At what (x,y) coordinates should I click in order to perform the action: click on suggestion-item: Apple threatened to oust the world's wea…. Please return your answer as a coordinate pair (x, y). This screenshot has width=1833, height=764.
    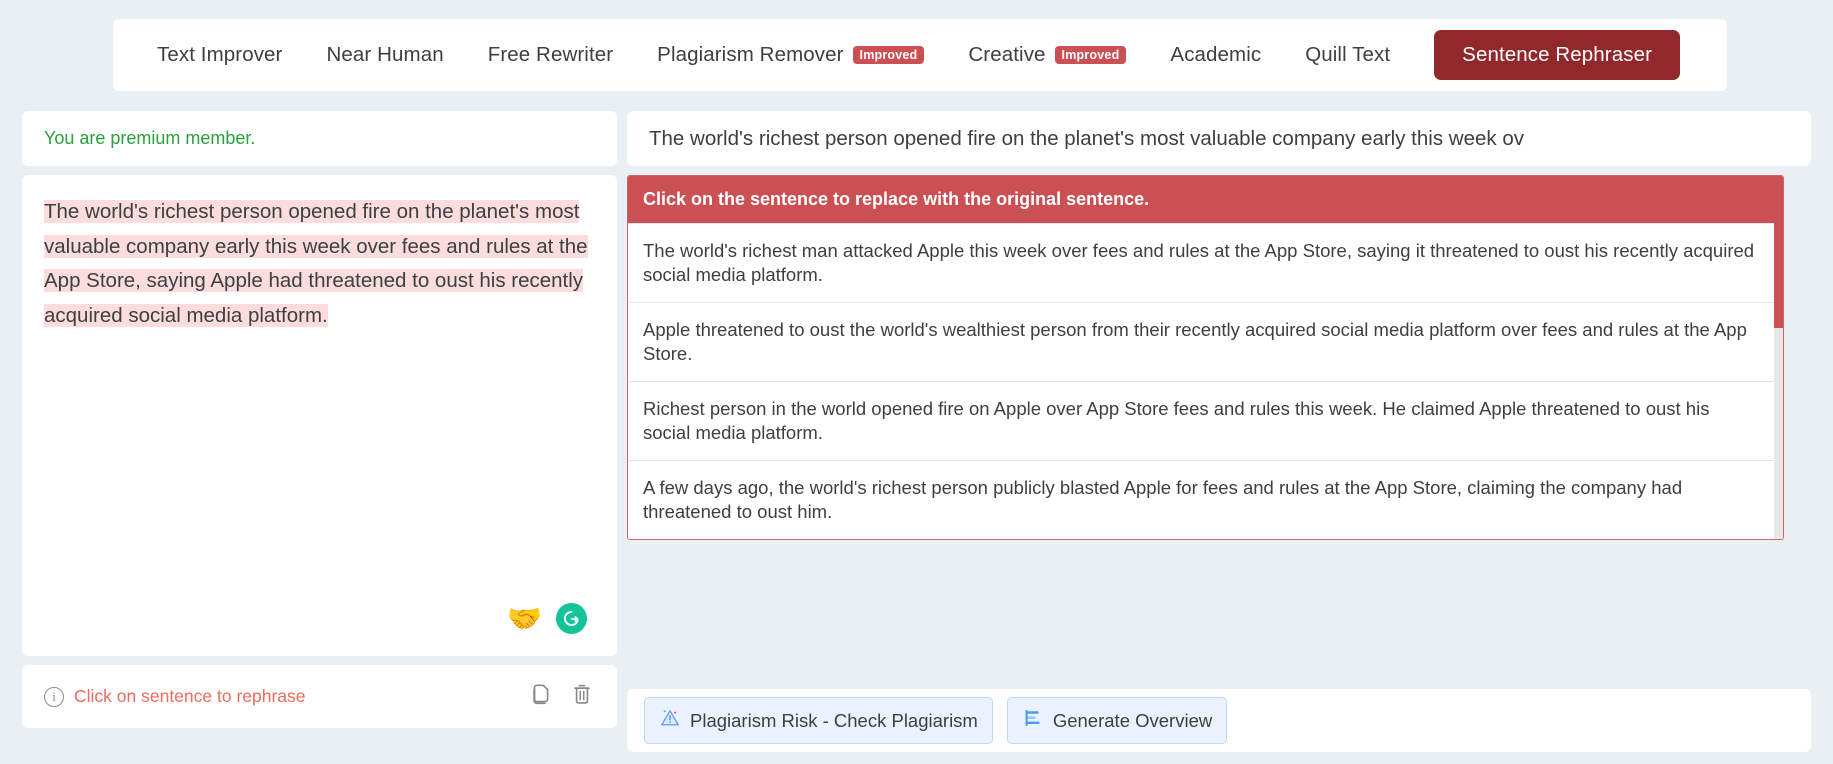
    Looking at the image, I should click on (1205, 341).